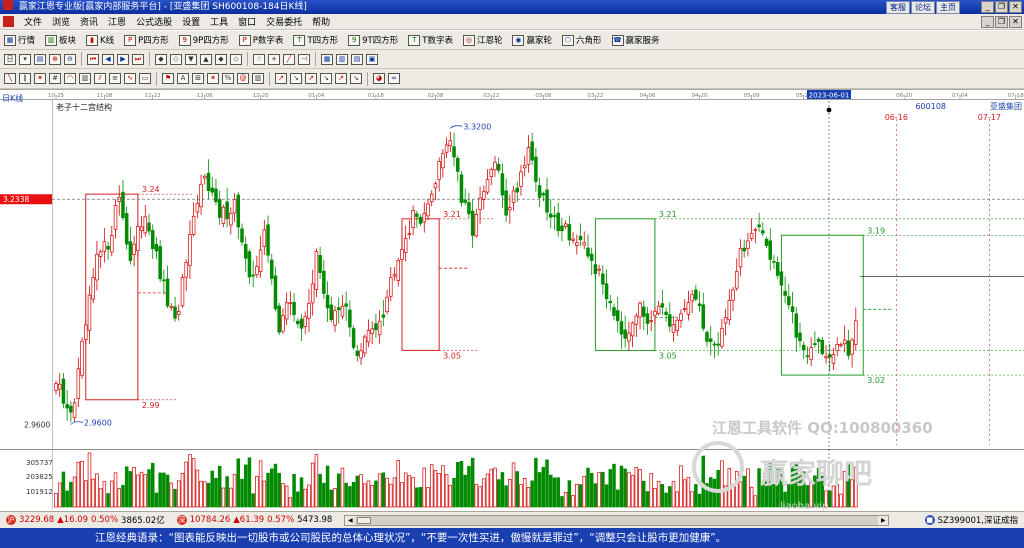  Describe the element at coordinates (394, 78) in the screenshot. I see `infinity-icon: ∞` at that location.